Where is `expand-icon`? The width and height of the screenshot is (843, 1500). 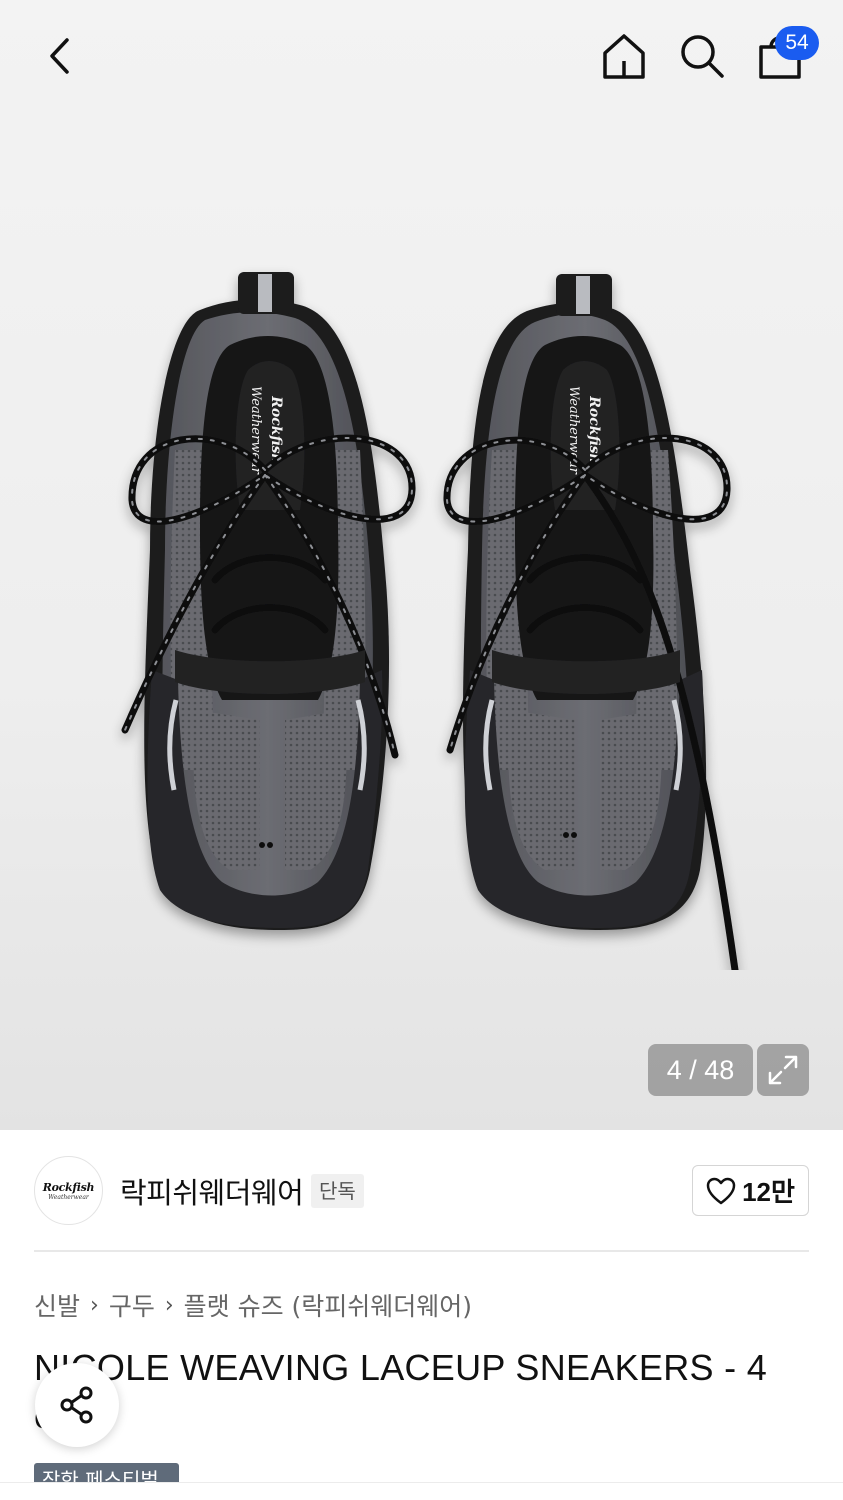 expand-icon is located at coordinates (783, 1070).